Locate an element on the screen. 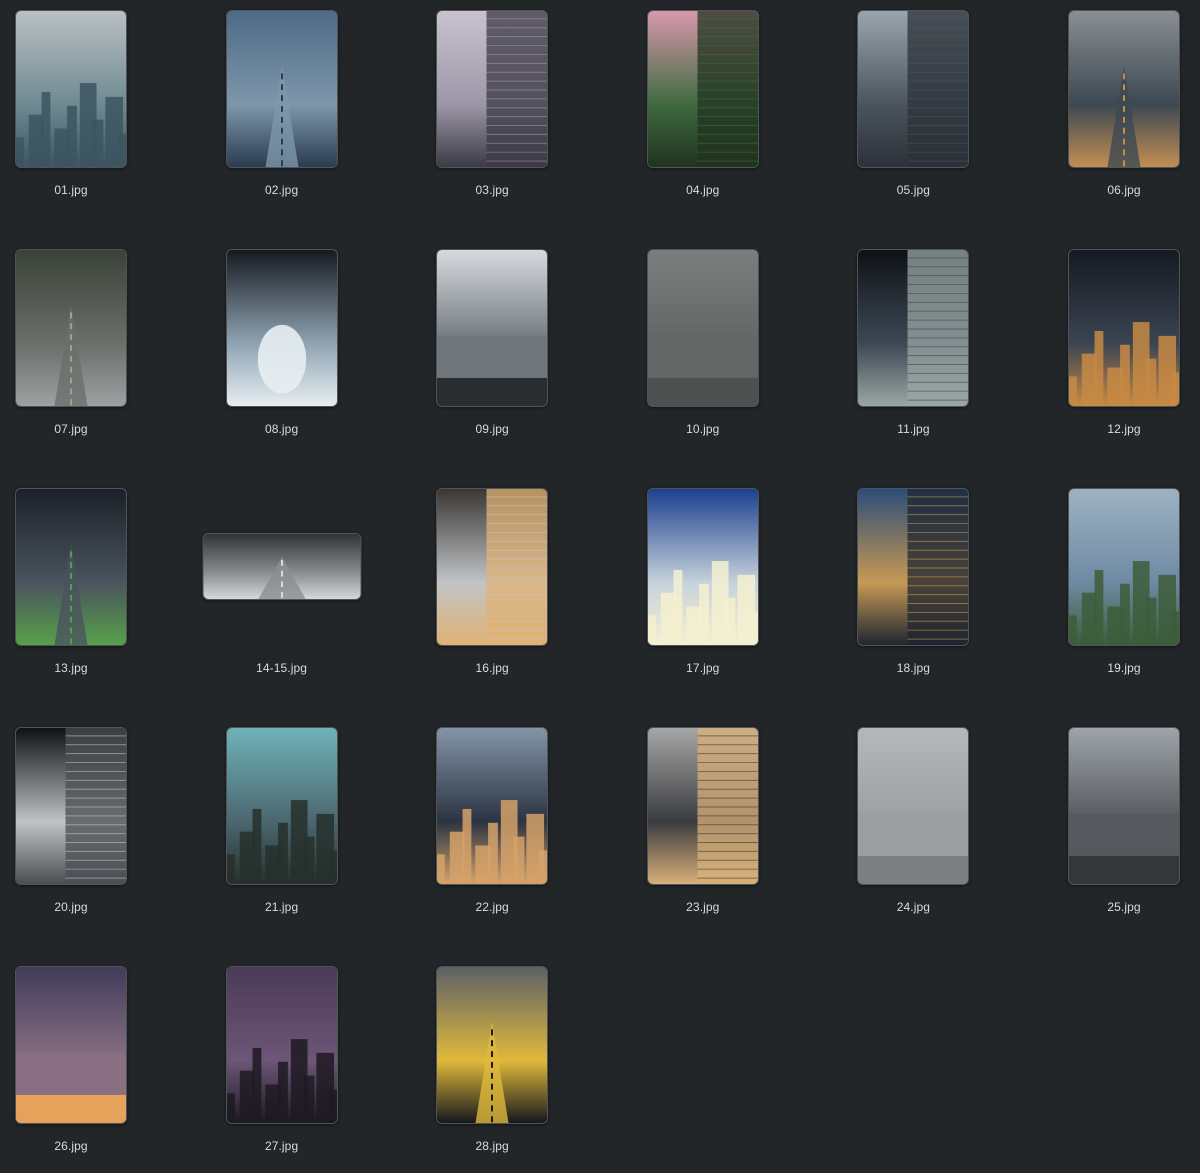  file-name-label: 28.jpg is located at coordinates (492, 1146).